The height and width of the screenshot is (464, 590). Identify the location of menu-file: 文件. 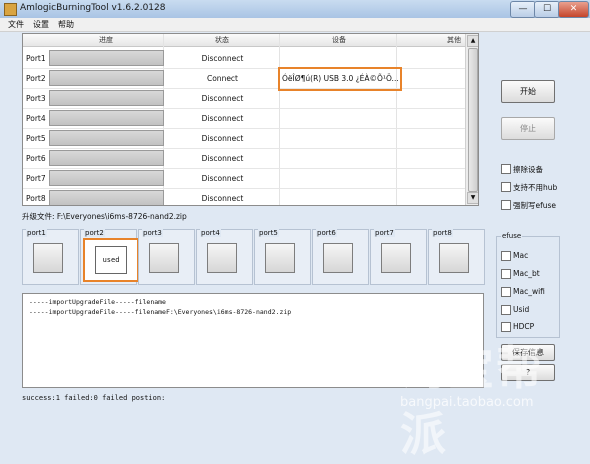
(16, 24).